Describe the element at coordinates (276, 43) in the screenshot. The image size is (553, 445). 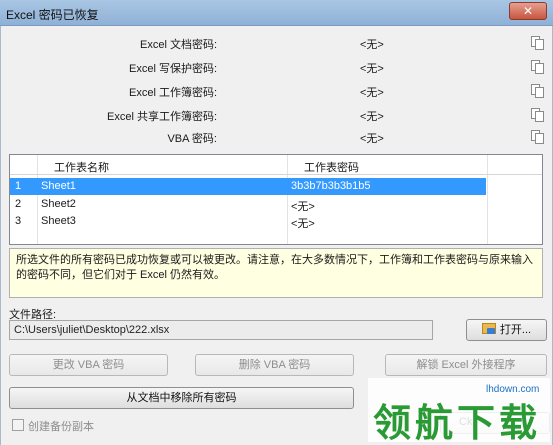
I see `password-row-document: Excel 文档密码: <无>` at that location.